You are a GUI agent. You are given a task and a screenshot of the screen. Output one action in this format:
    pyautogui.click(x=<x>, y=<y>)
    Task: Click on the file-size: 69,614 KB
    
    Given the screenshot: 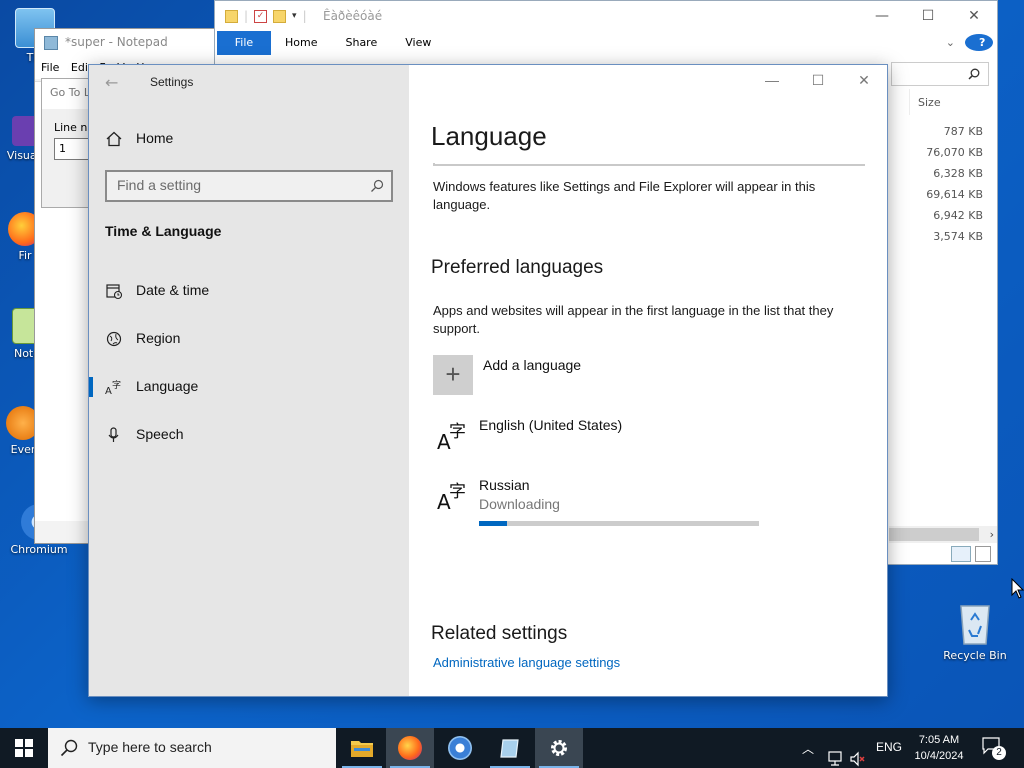 What is the action you would take?
    pyautogui.click(x=954, y=194)
    